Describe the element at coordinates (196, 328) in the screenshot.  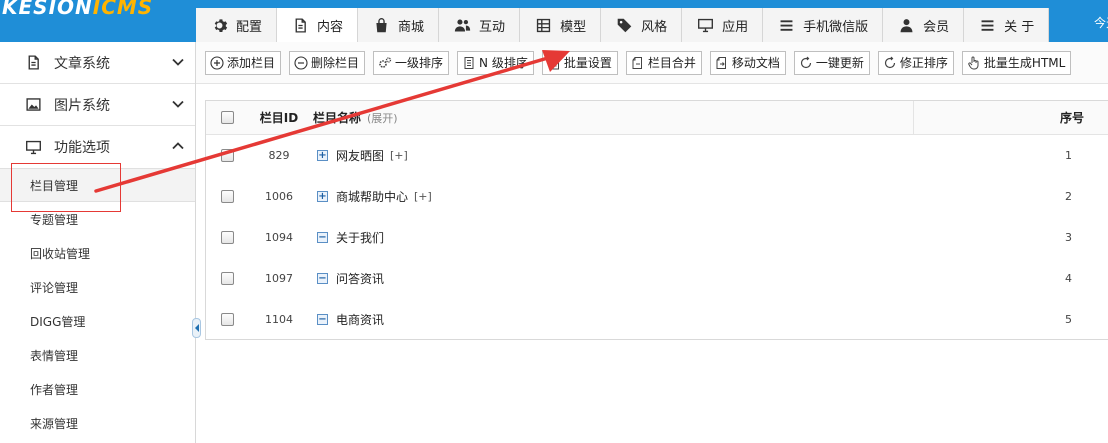
I see `sidebar-collapse-handle` at that location.